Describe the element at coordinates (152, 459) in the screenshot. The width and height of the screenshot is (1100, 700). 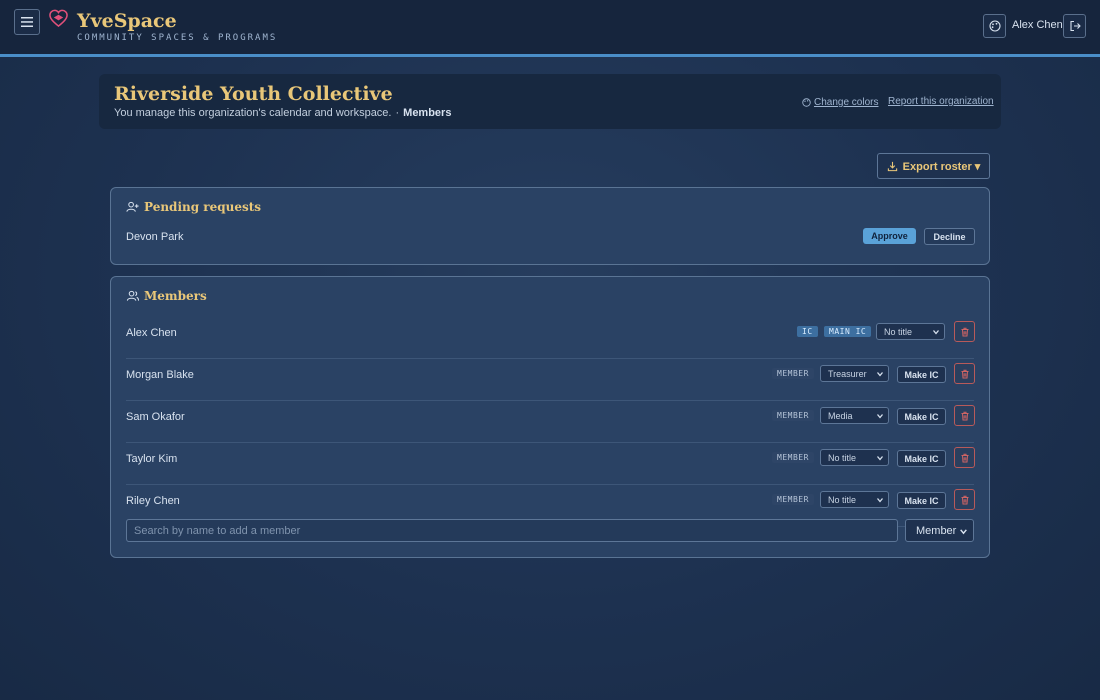
I see `member-name: Taylor Kim` at that location.